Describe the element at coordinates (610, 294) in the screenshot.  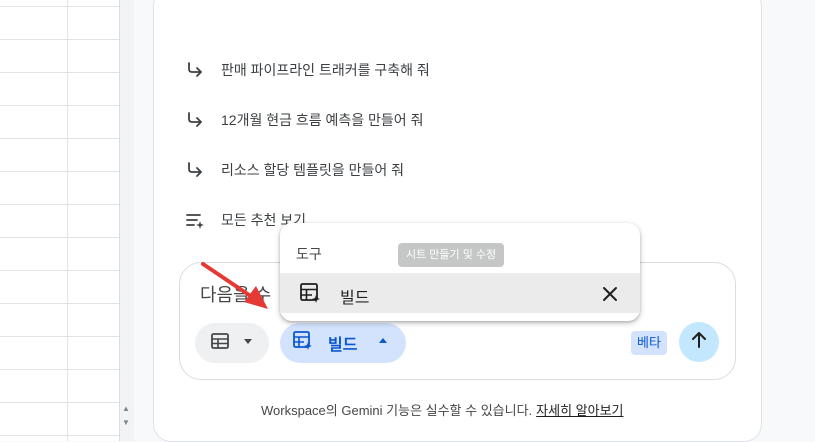
I see `close-icon` at that location.